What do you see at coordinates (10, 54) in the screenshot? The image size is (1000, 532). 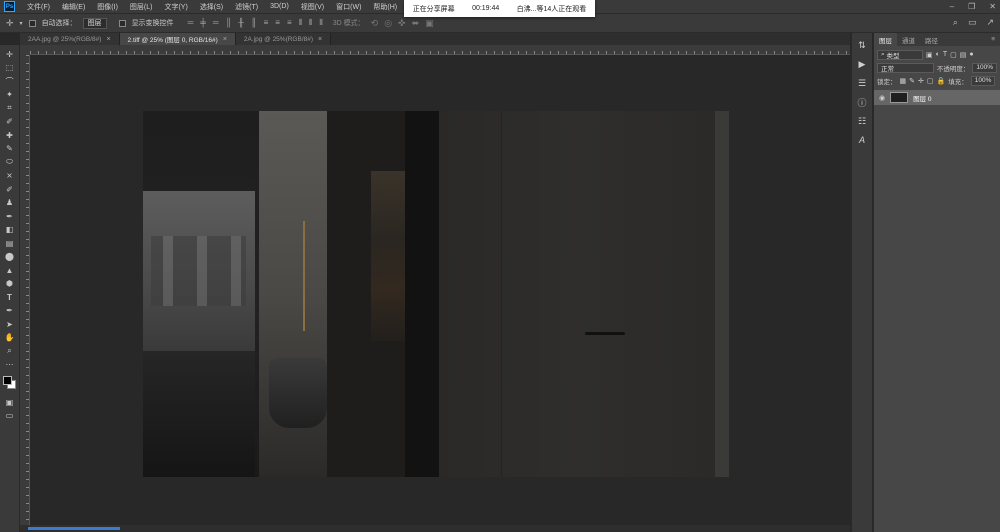 I see `move-icon: ✛` at bounding box center [10, 54].